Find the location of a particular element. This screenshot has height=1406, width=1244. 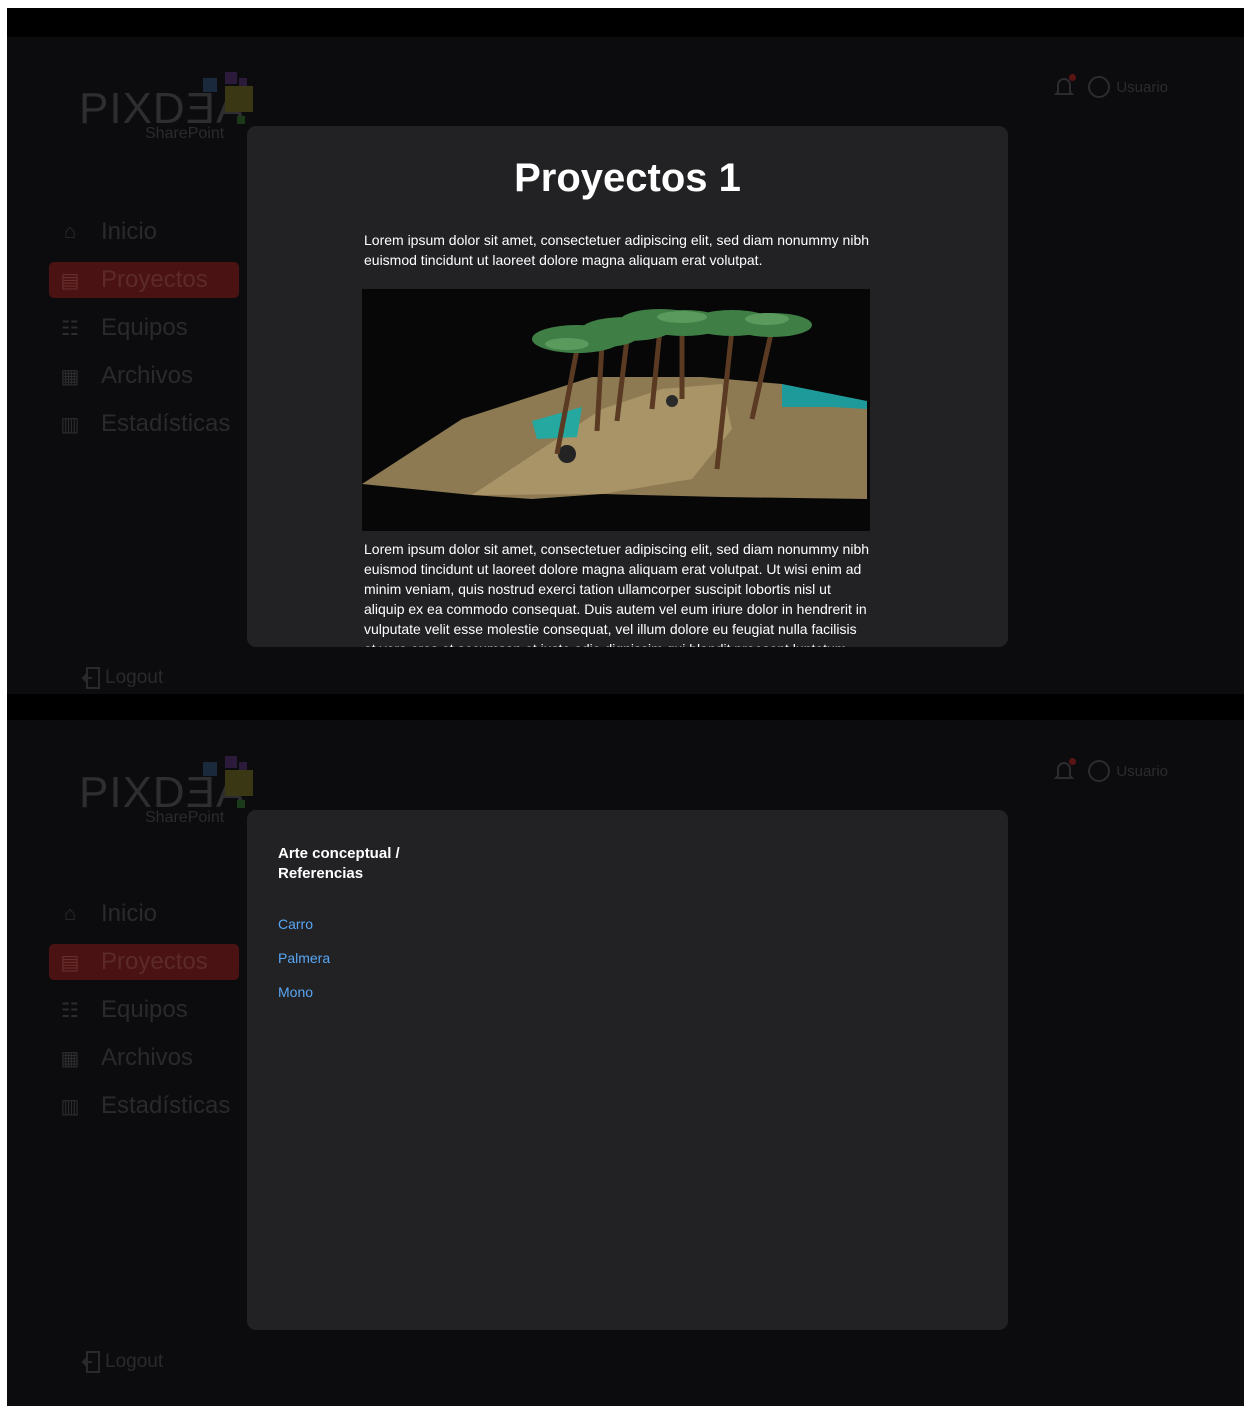

reference-link-carro: Carro is located at coordinates (304, 924).